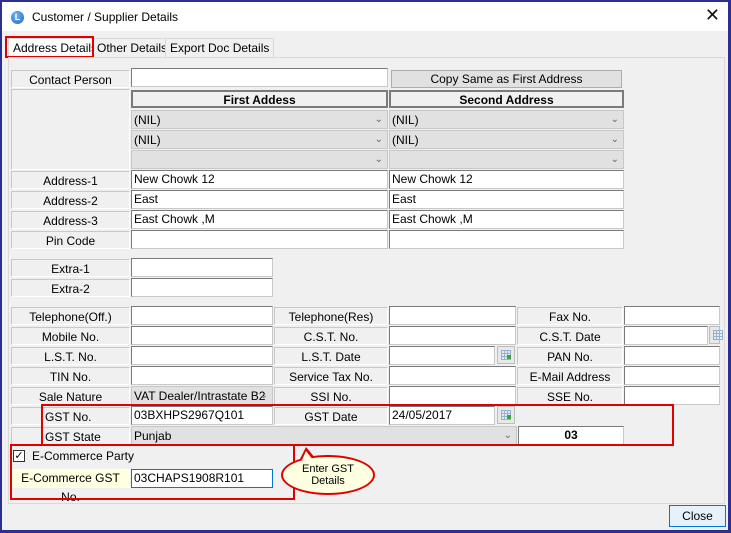 This screenshot has height=533, width=731. Describe the element at coordinates (570, 376) in the screenshot. I see `email-address-label: E-Mail Address` at that location.